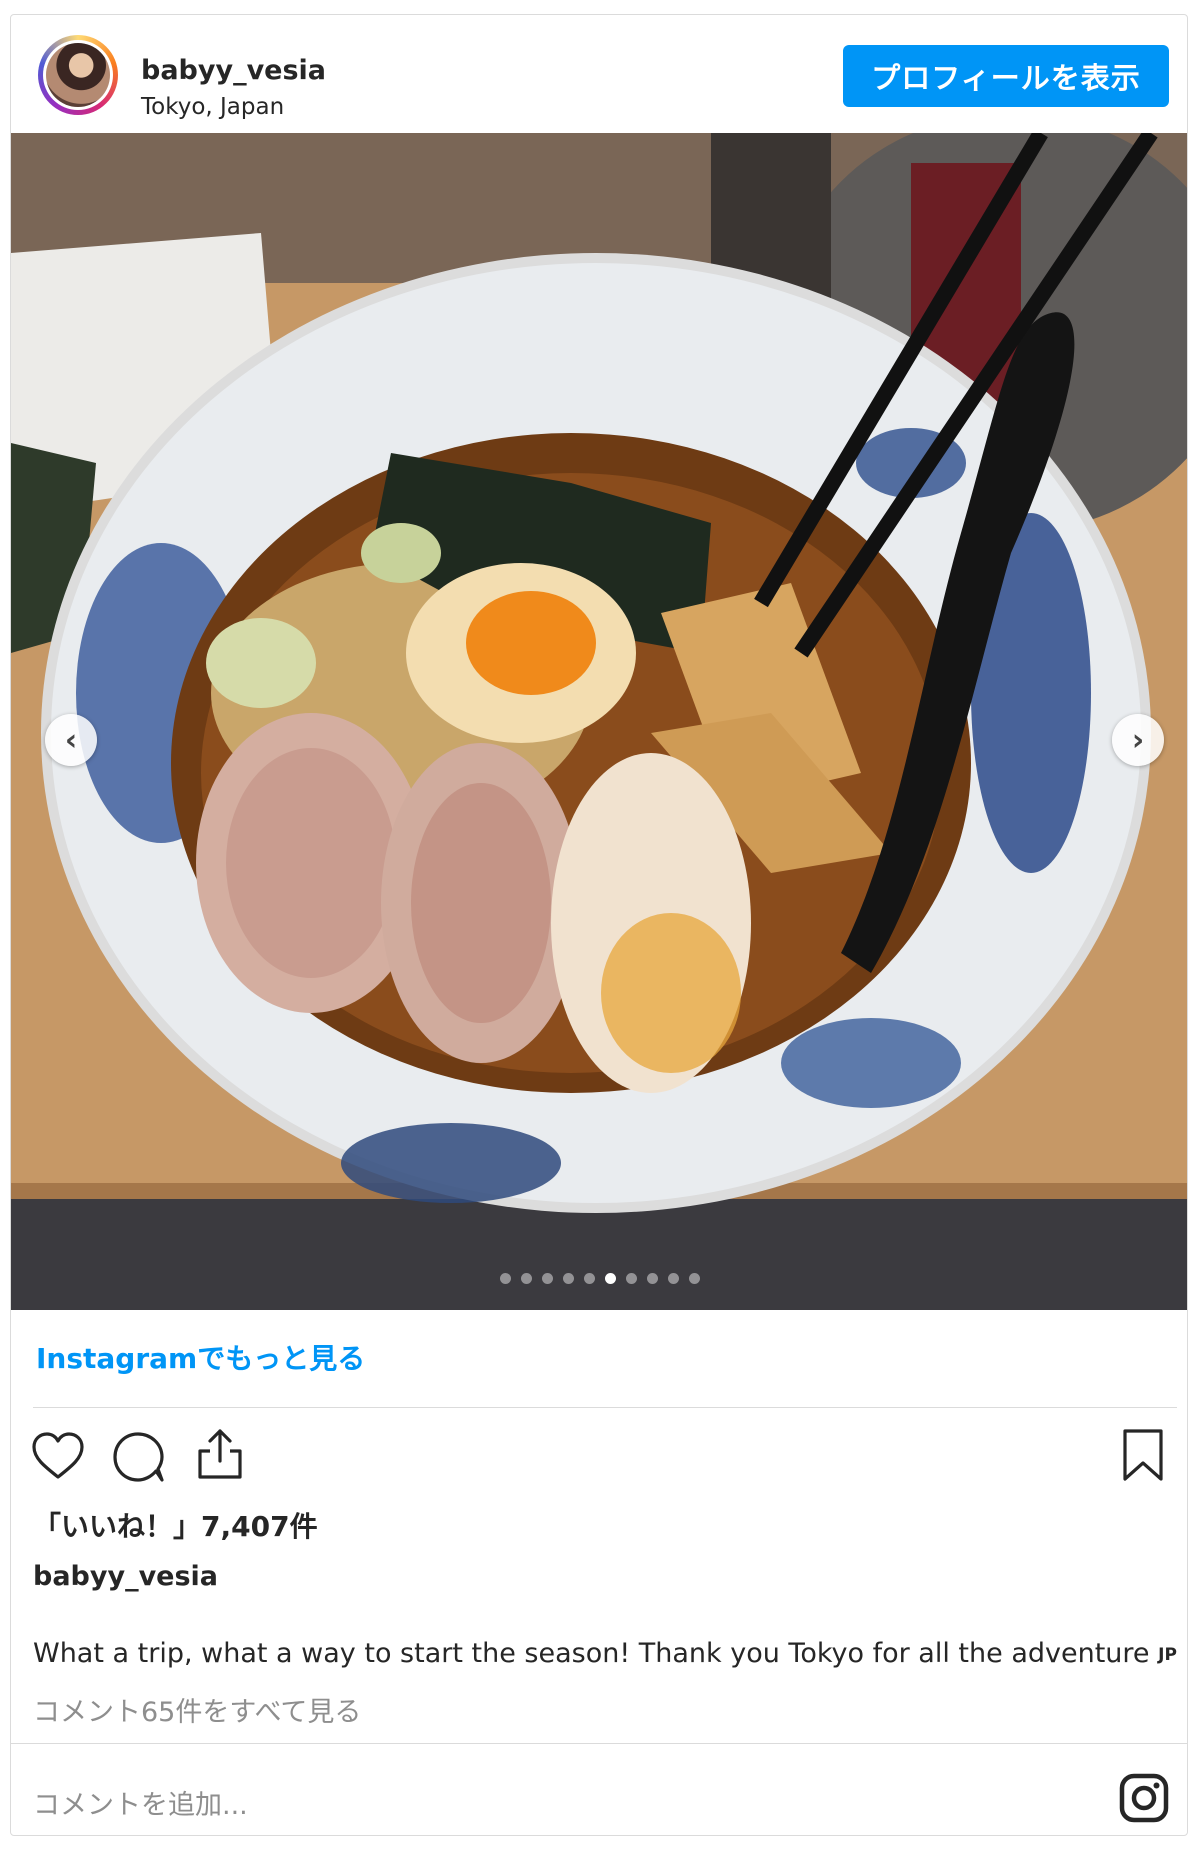  I want to click on instagram-logo-icon, so click(1144, 1798).